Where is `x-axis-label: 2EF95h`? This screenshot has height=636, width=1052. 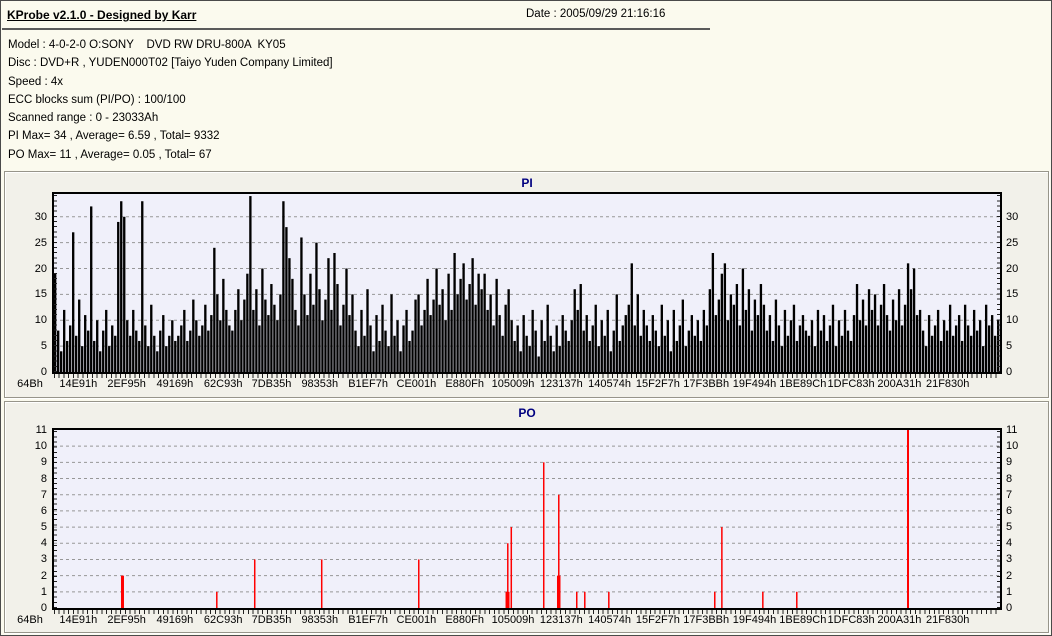
x-axis-label: 2EF95h is located at coordinates (126, 384).